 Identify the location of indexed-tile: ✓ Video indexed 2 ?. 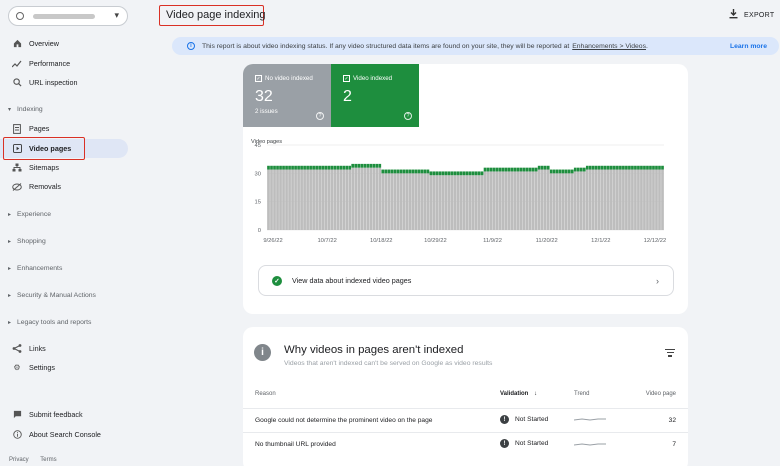
(375, 95).